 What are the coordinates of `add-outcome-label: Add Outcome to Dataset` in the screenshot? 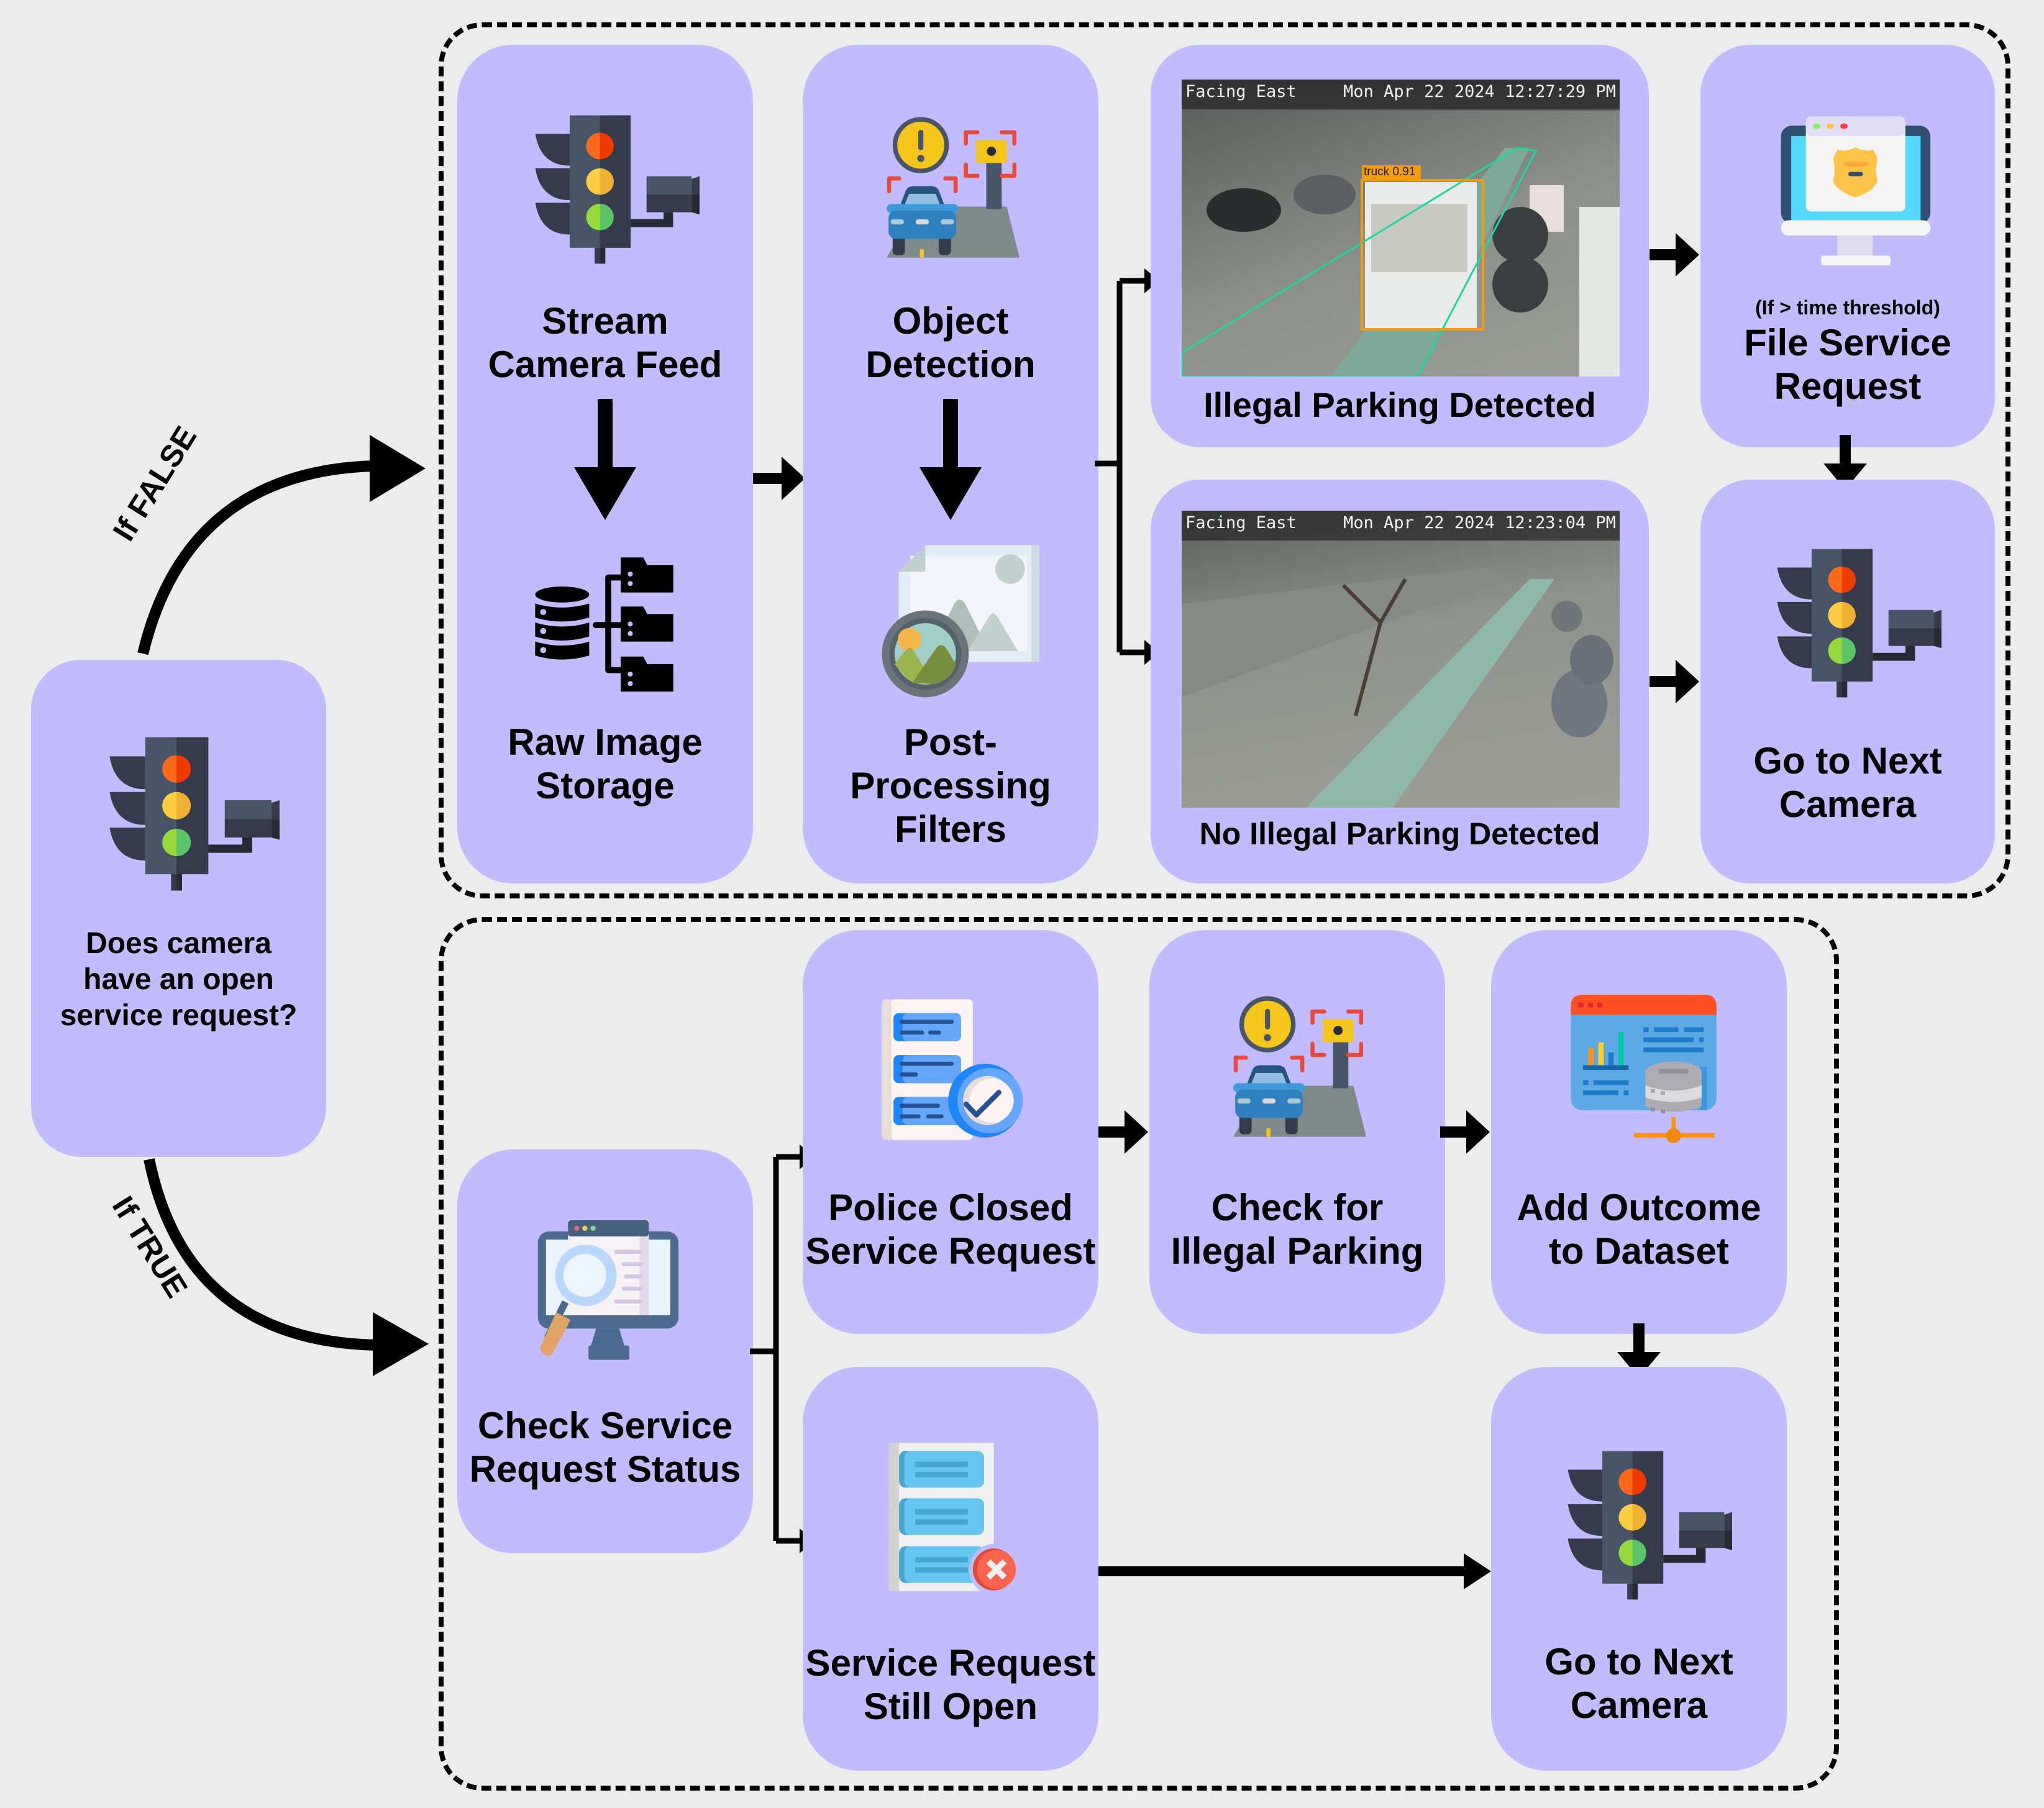 It's located at (1639, 1229).